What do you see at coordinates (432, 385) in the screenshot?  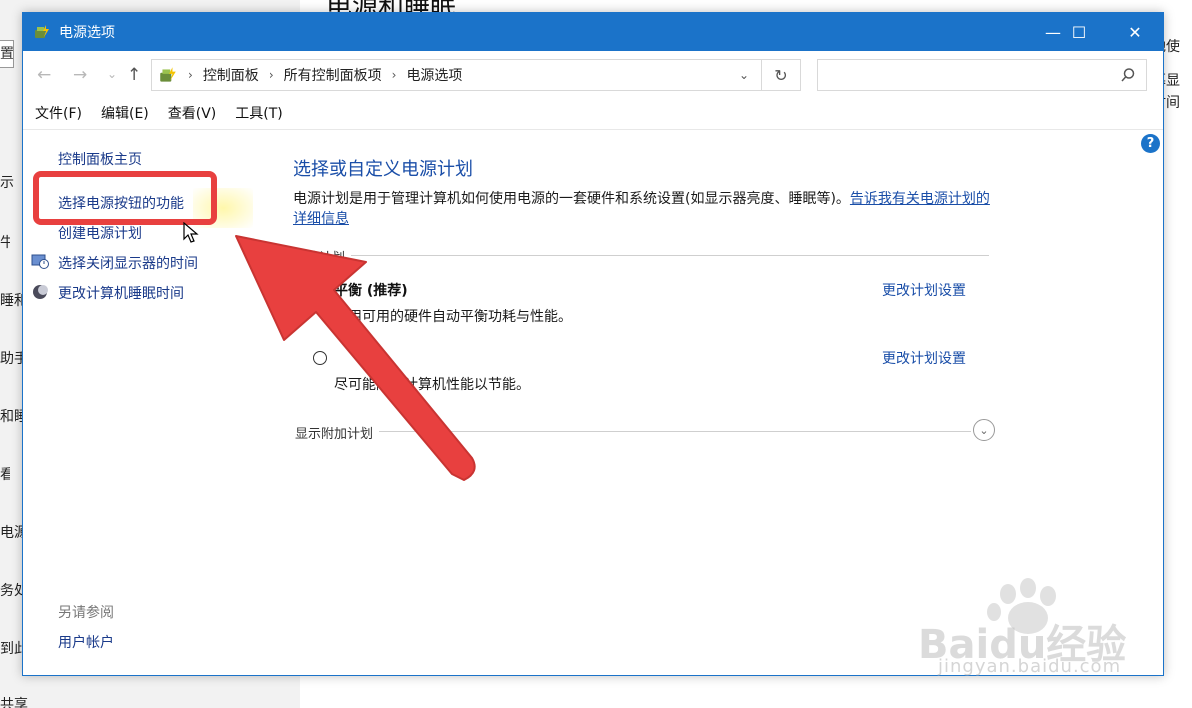 I see `plan-power-saver-description: 尽可能降低计算机性能以节能。` at bounding box center [432, 385].